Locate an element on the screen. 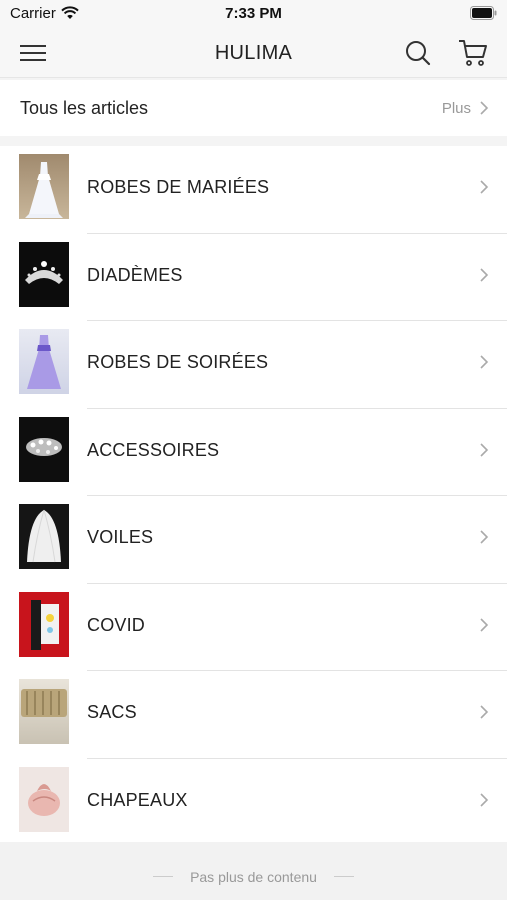 The height and width of the screenshot is (900, 507). category-item-chapeaux: CHAPEAUX is located at coordinates (253, 803).